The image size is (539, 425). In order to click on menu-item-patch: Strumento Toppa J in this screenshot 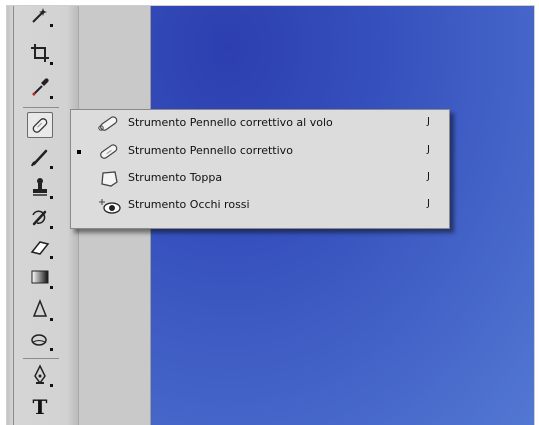, I will do `click(260, 179)`.